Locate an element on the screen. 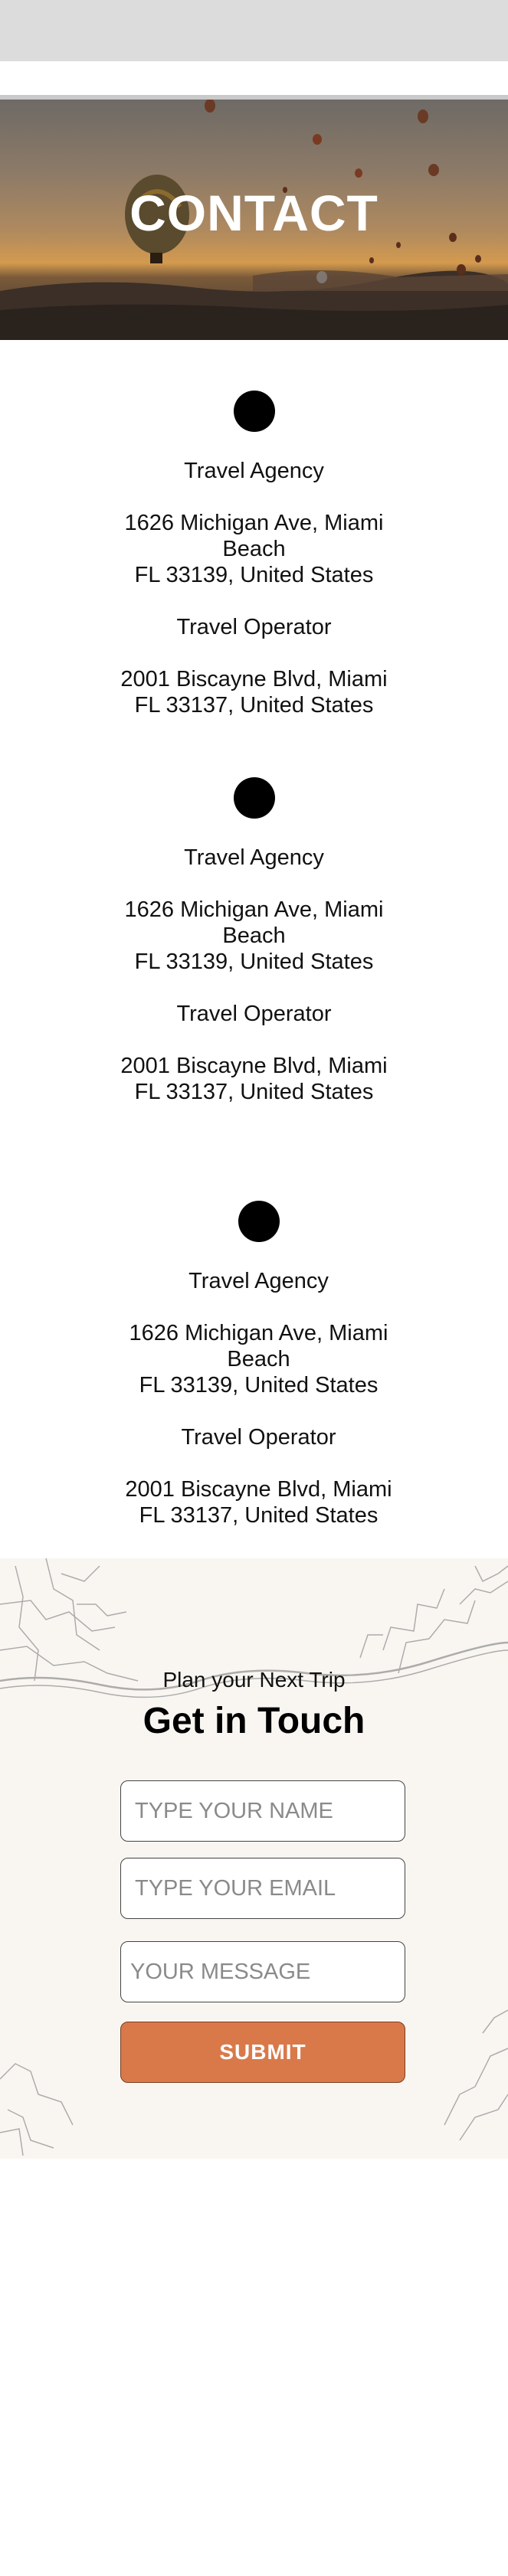  form-kicker: Plan your Next Trip is located at coordinates (254, 1680).